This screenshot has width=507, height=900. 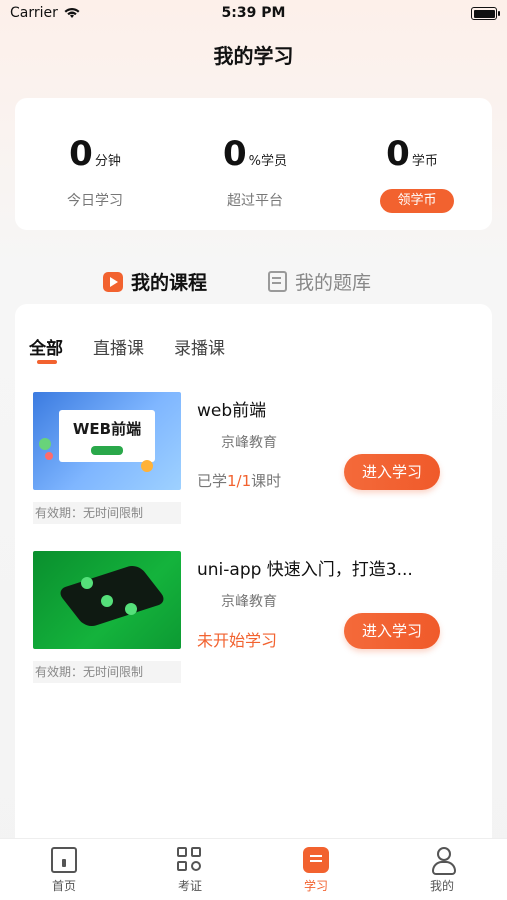 I want to click on tab-question-bank: 我的题库, so click(x=319, y=281).